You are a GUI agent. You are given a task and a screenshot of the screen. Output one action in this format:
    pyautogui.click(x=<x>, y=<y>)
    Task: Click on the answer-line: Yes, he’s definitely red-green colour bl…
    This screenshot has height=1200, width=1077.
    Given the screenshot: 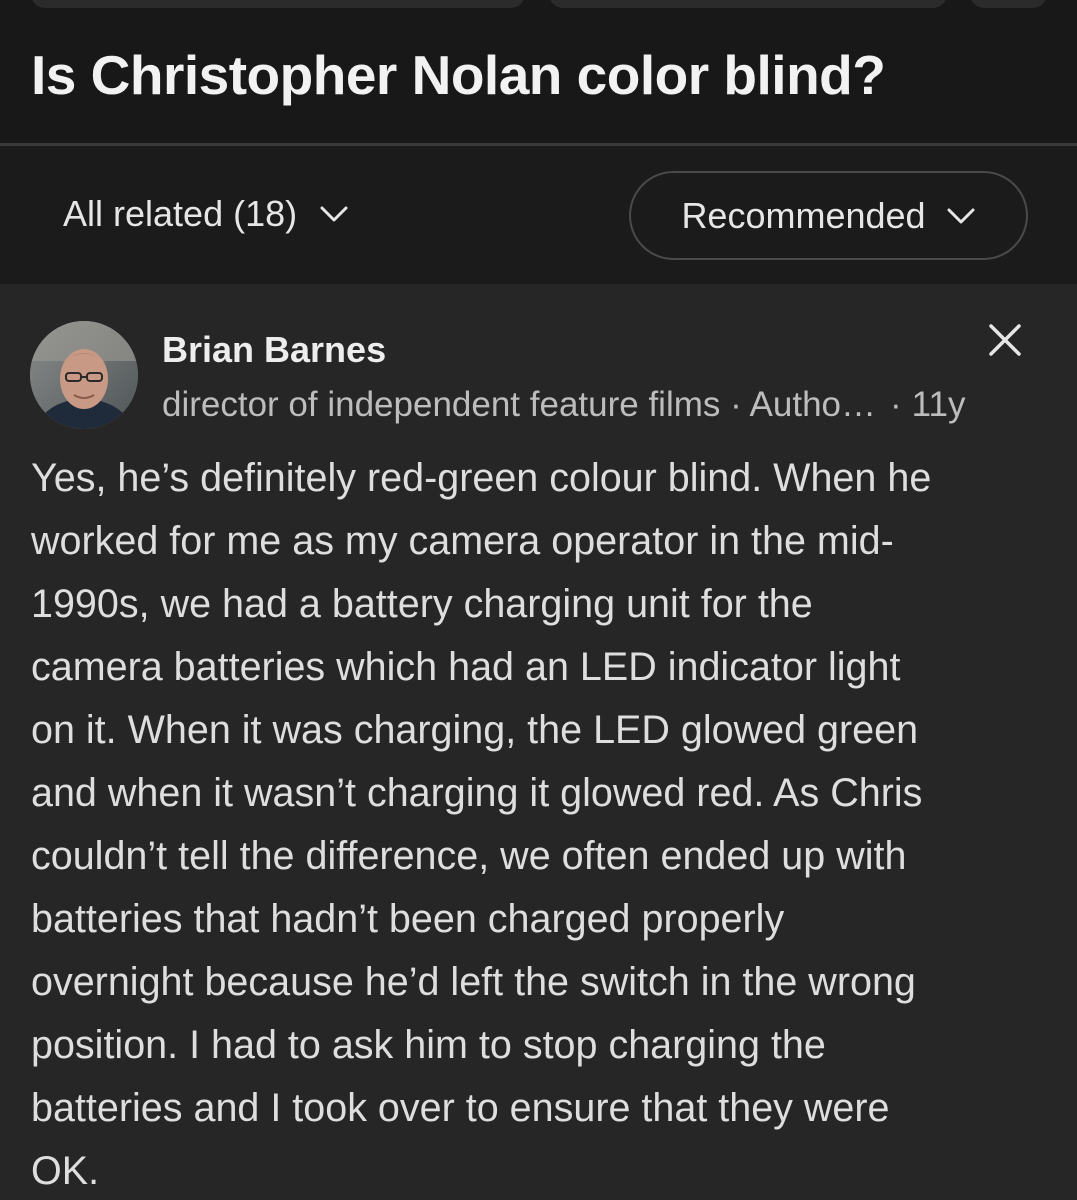 What is the action you would take?
    pyautogui.click(x=481, y=478)
    